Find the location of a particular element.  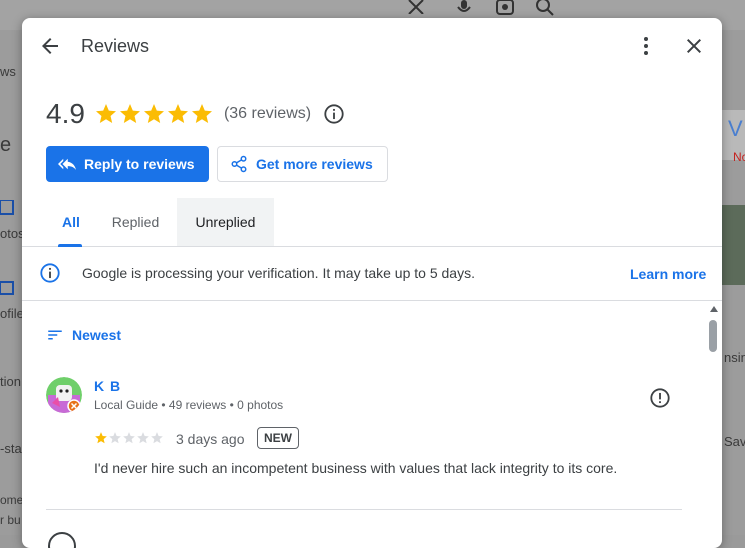

reviewer-meta: Local Guide • 49 reviews • 0 photos is located at coordinates (189, 405).